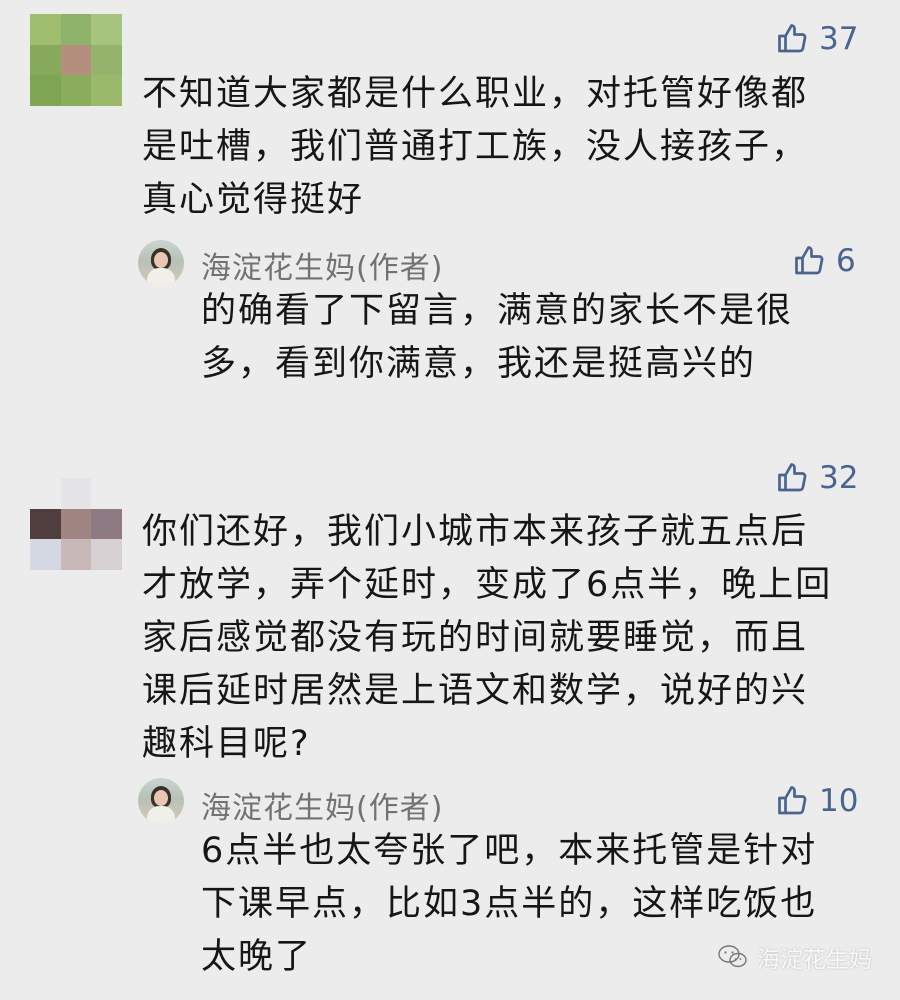  I want to click on wechat-icon, so click(732, 956).